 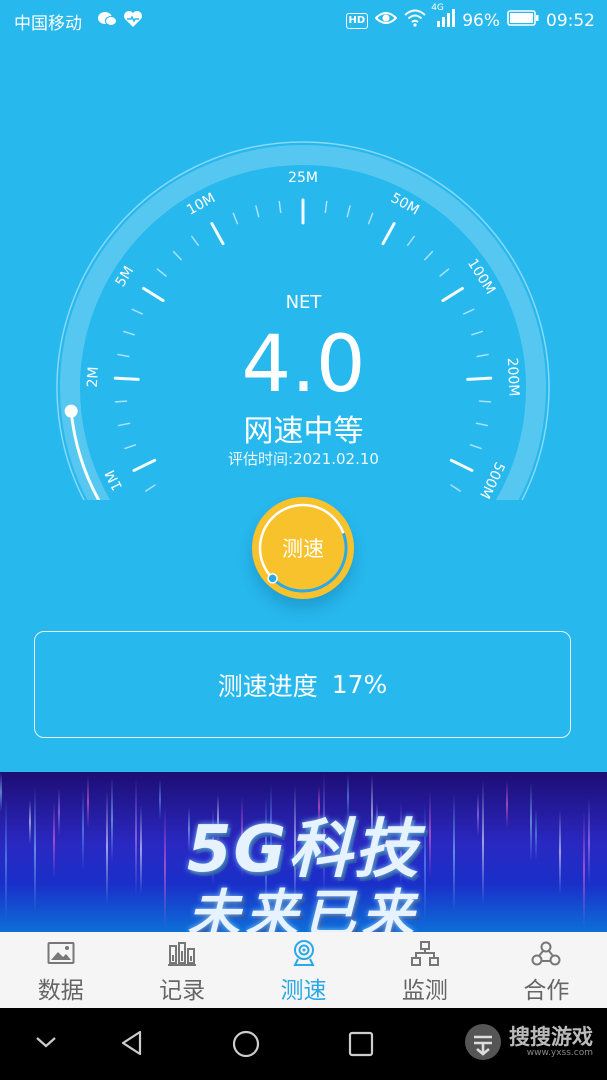 I want to click on speed-test-label: 测速, so click(x=303, y=549).